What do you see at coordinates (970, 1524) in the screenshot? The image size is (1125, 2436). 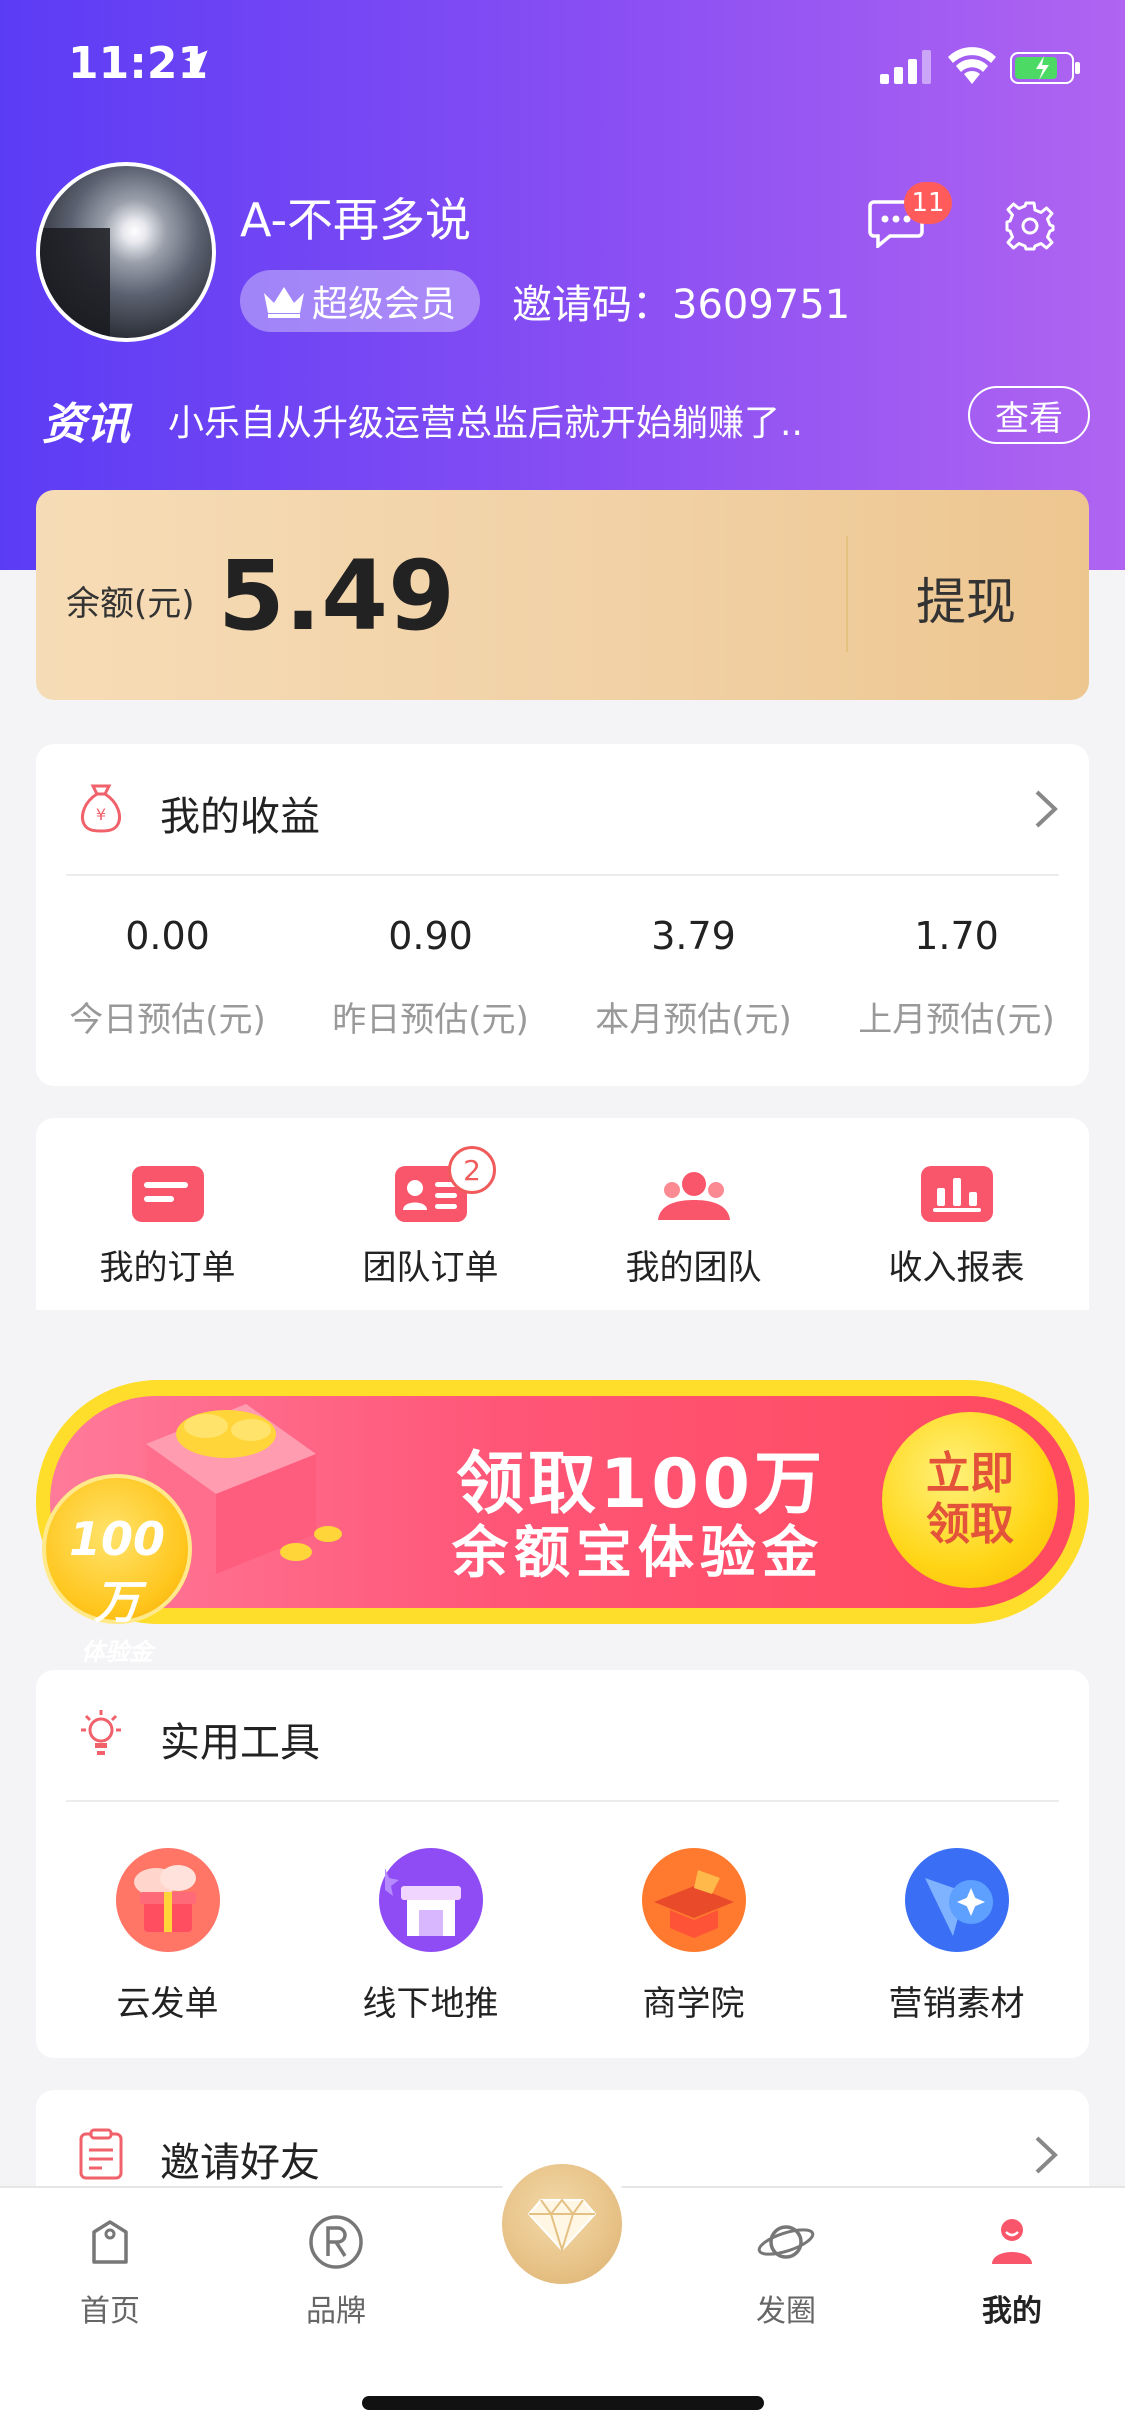 I see `banner-button-line2: 领取` at bounding box center [970, 1524].